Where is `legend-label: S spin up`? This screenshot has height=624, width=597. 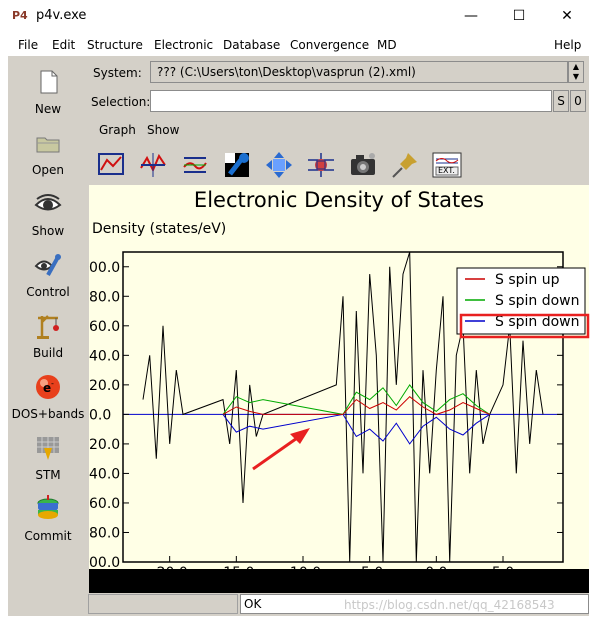
legend-label: S spin up is located at coordinates (527, 280).